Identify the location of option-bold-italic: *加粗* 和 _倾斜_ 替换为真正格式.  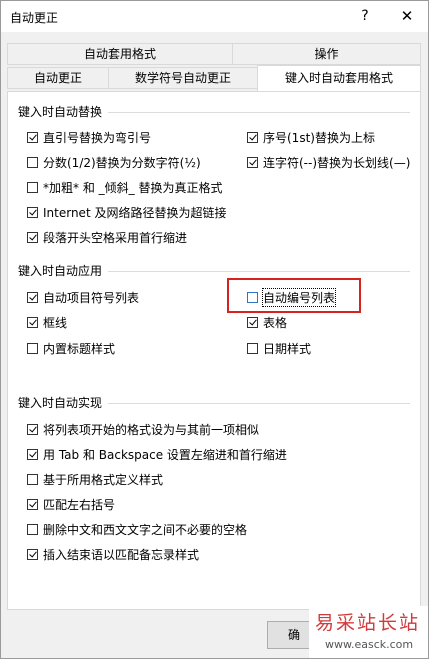
(124, 187).